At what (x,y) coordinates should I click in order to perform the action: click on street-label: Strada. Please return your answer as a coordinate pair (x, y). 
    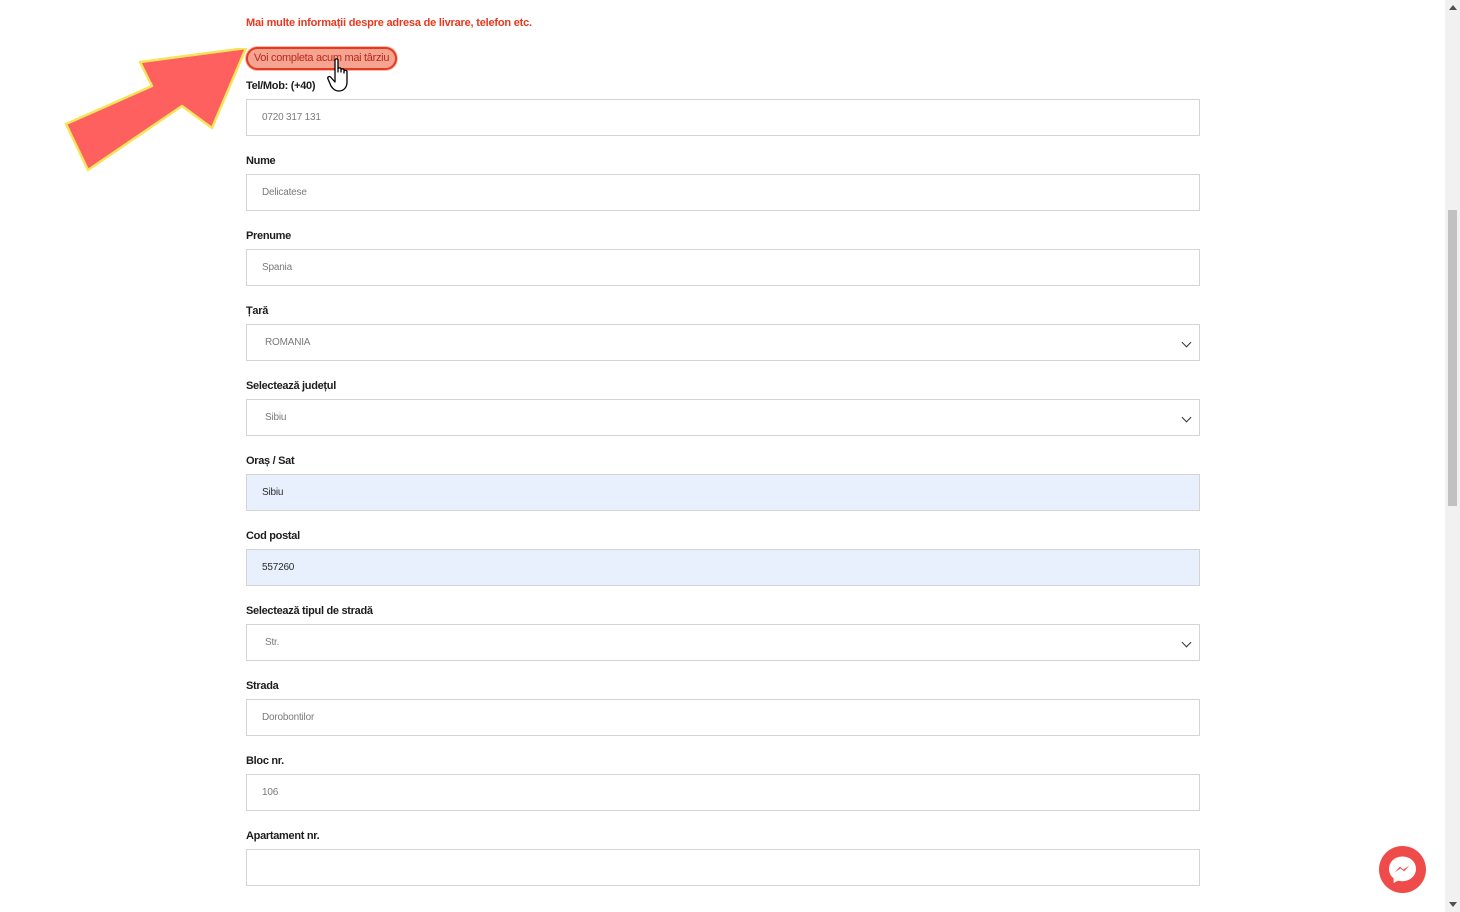
    Looking at the image, I should click on (262, 686).